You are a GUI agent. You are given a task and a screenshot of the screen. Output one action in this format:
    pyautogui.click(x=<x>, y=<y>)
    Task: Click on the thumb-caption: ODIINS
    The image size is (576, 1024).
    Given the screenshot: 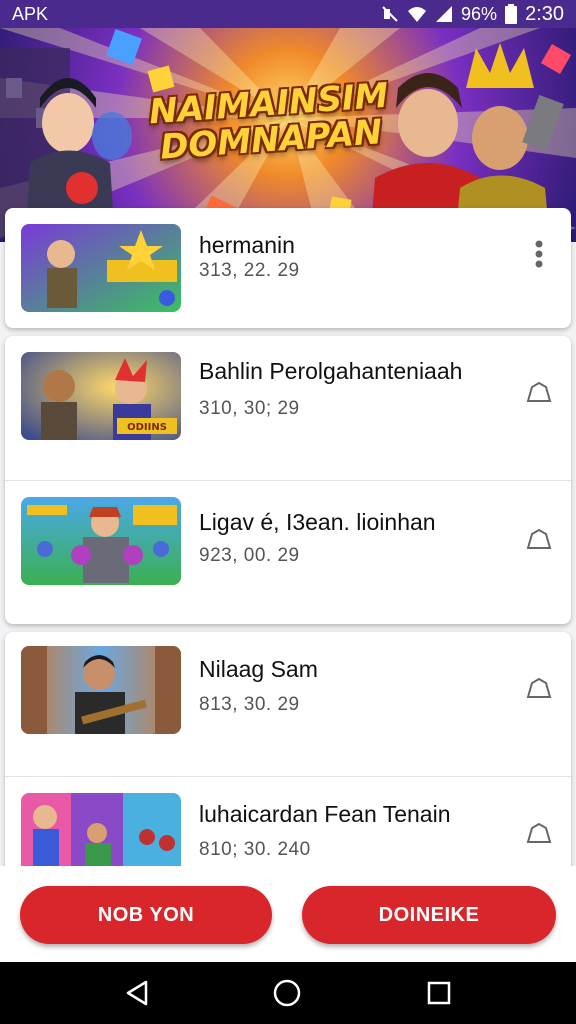 What is the action you would take?
    pyautogui.click(x=147, y=427)
    